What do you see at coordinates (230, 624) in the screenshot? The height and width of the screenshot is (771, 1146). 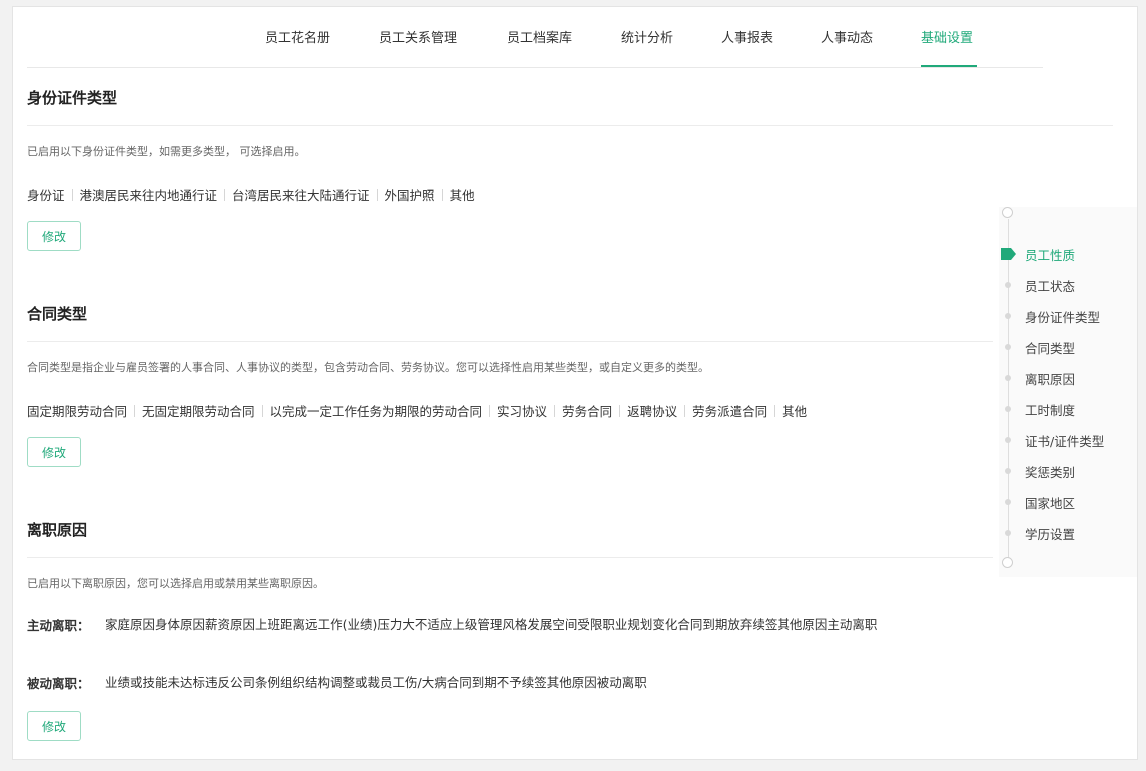 I see `list-item: 薪资原因` at bounding box center [230, 624].